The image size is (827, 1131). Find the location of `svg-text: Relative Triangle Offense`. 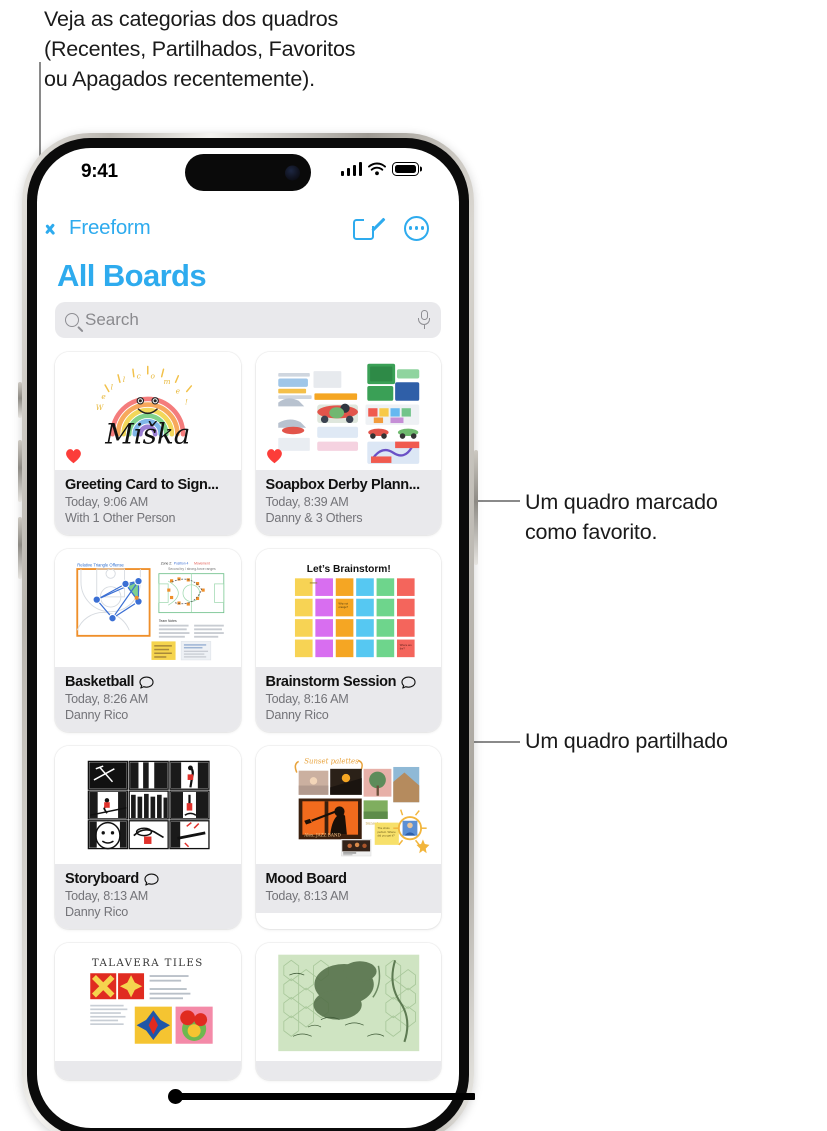

svg-text: Relative Triangle Offense is located at coordinates (100, 564).